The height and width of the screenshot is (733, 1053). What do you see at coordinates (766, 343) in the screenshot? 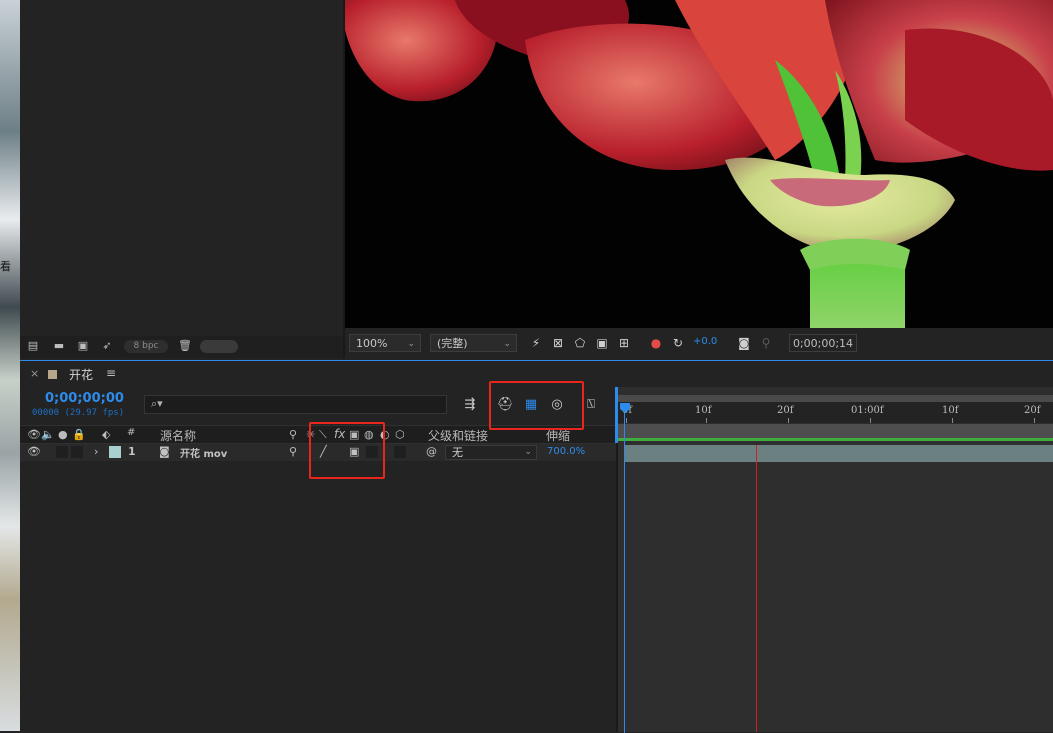
I see `show-snapshot-icon: ⚲` at bounding box center [766, 343].